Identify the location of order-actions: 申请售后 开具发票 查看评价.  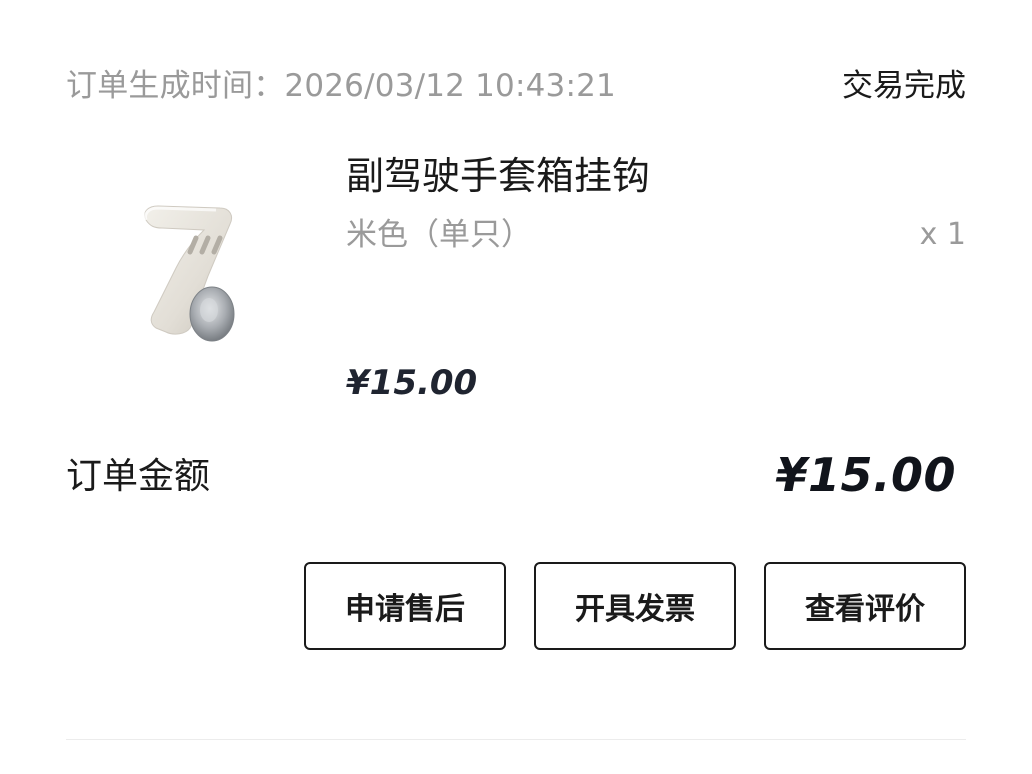
(635, 606).